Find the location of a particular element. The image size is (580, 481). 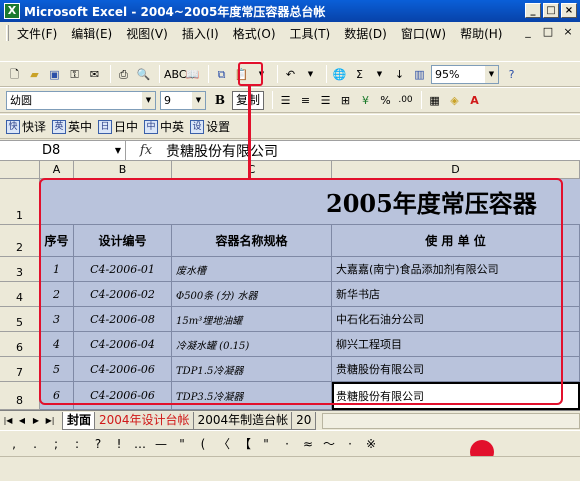

permission-icon: ⚿ is located at coordinates (74, 74).